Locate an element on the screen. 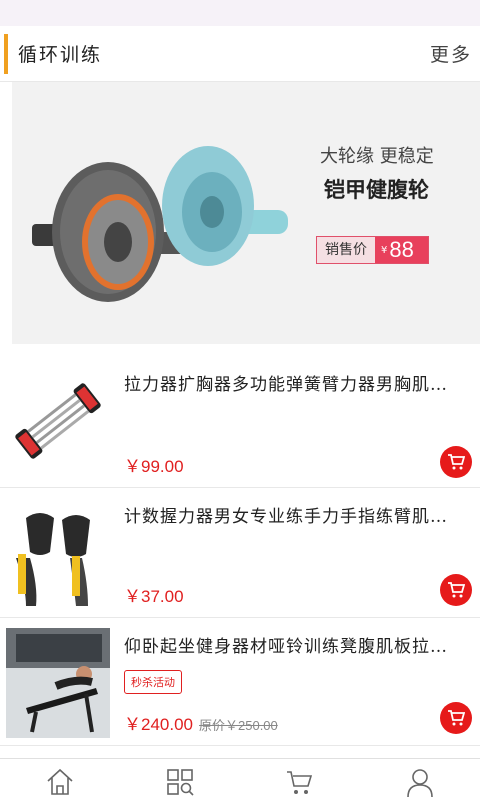  tab-cart is located at coordinates (300, 779).